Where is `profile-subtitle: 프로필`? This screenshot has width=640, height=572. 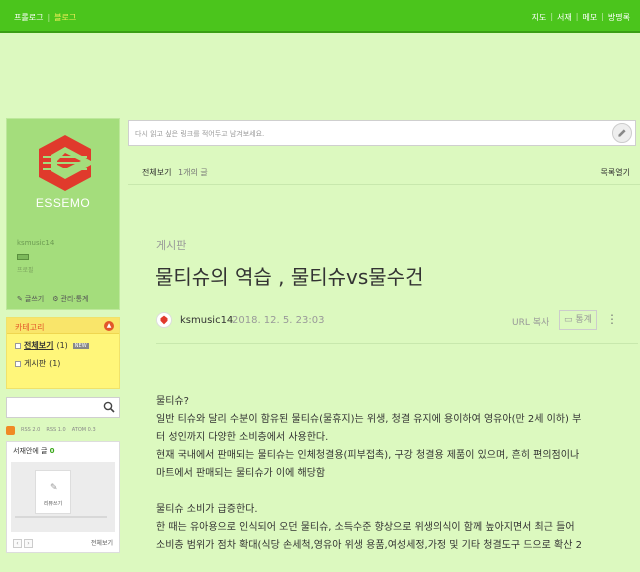
profile-subtitle: 프로필 is located at coordinates (25, 269).